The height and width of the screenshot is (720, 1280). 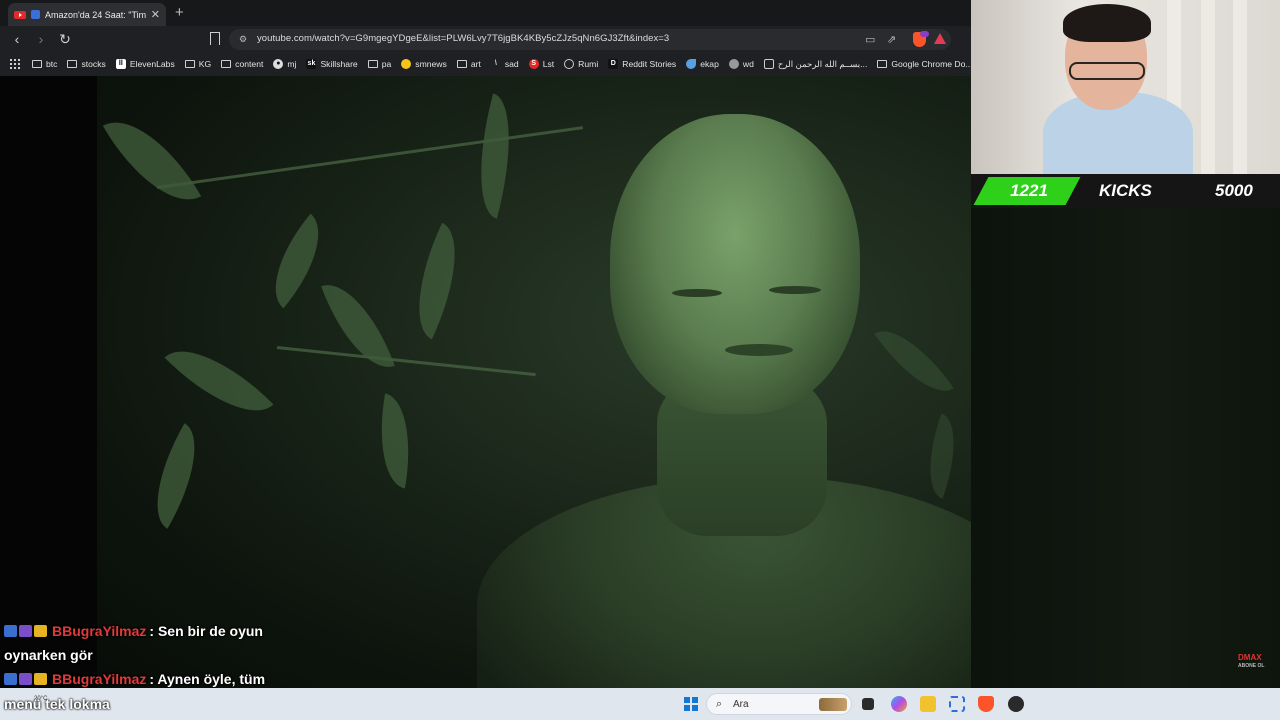 I want to click on reload-icon: ↻, so click(x=65, y=39).